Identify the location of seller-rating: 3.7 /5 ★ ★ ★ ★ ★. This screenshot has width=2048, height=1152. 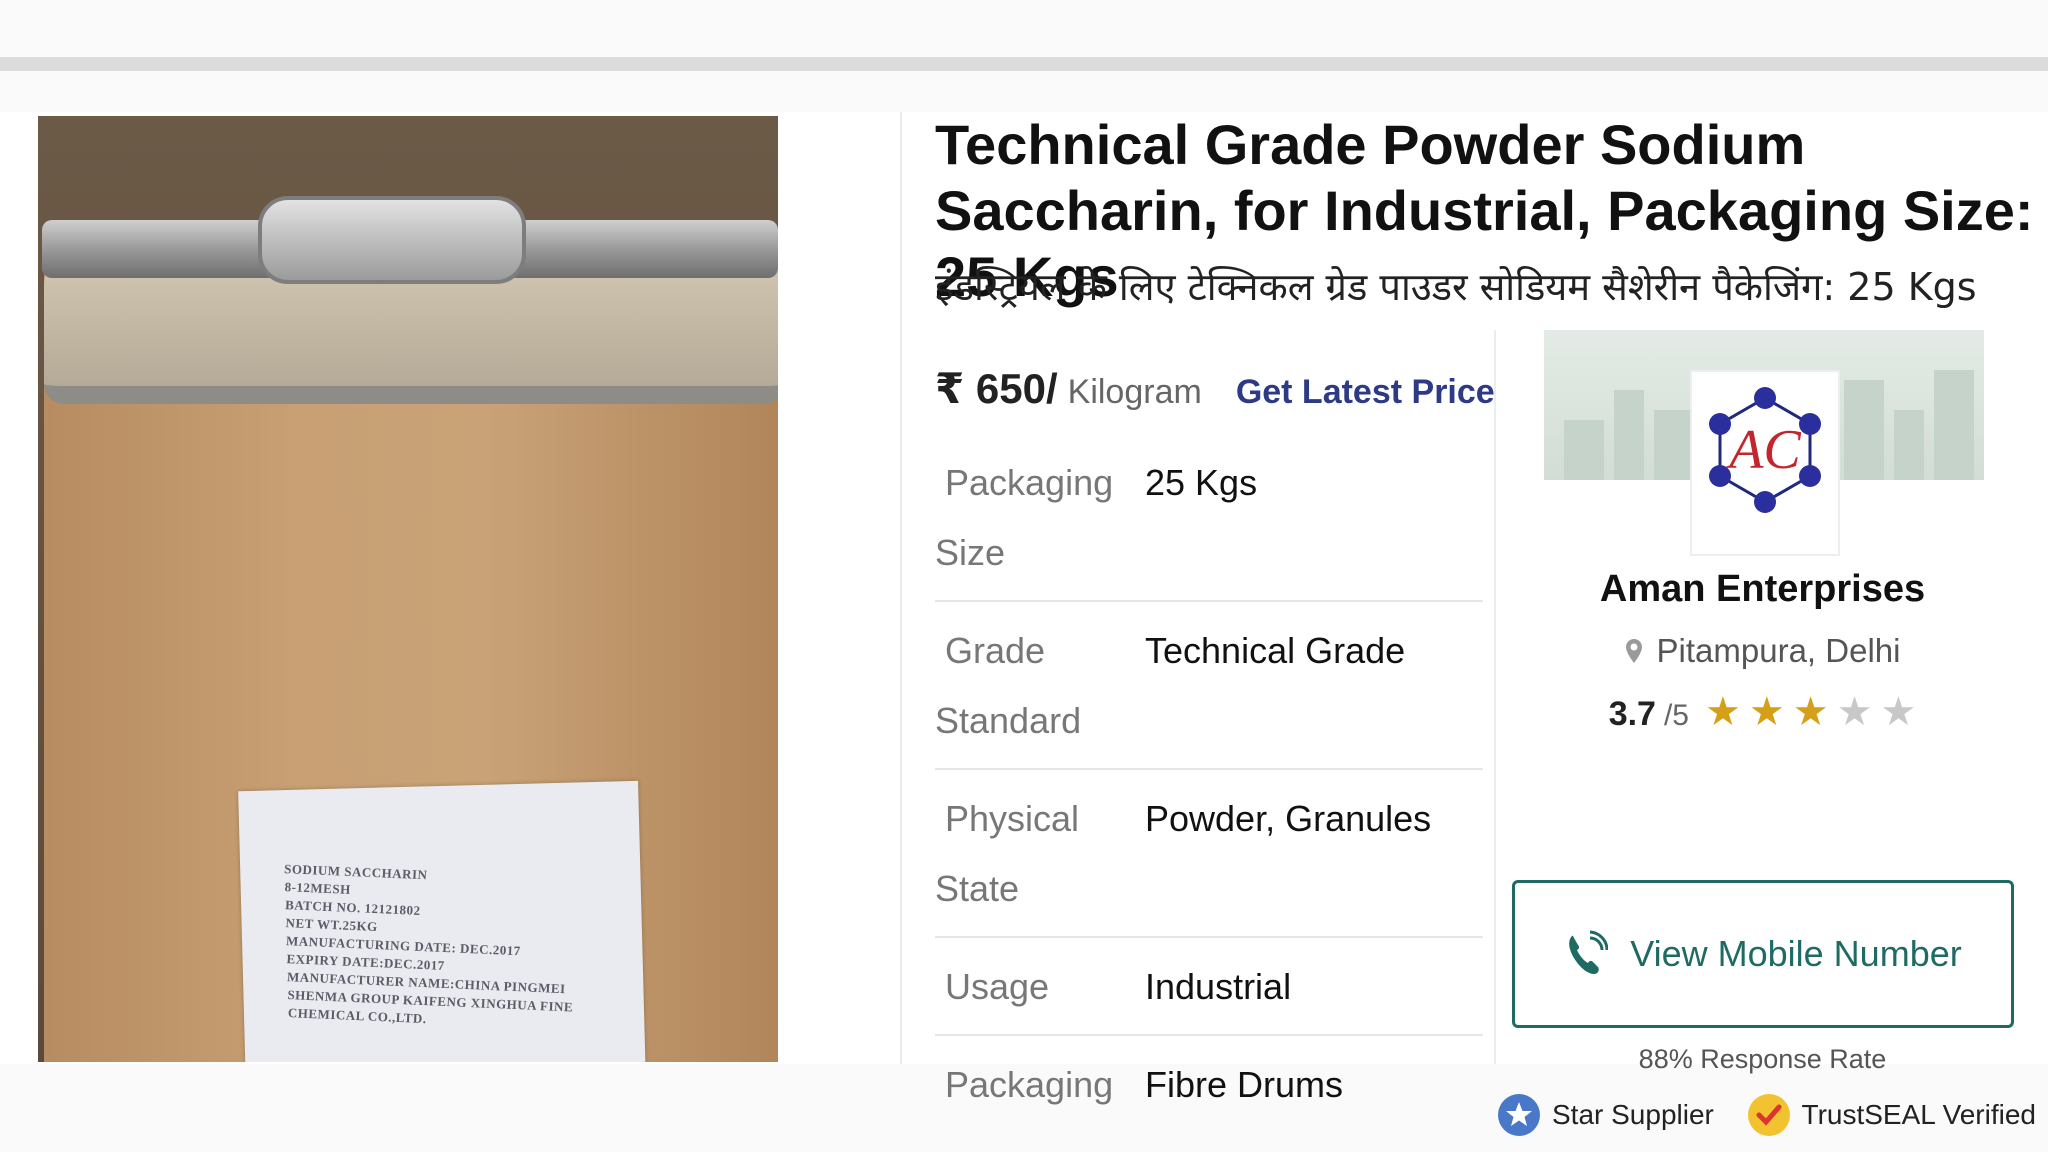
(1762, 713).